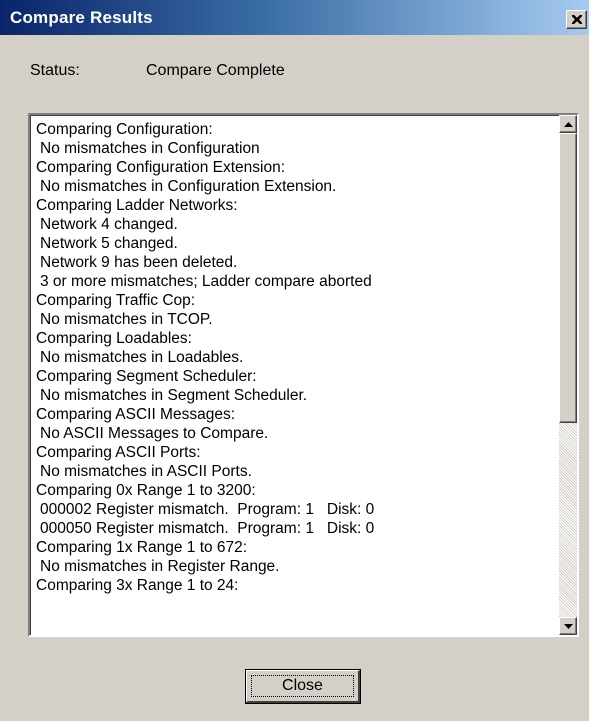 This screenshot has height=721, width=589. What do you see at coordinates (150, 148) in the screenshot?
I see `result-line: No mismatches in Configuration` at bounding box center [150, 148].